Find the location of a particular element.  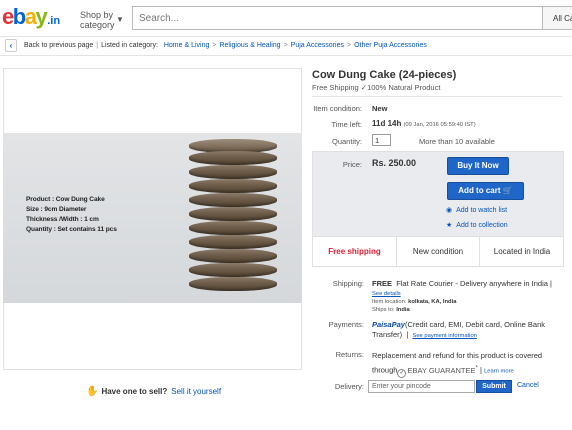

add-to-cart-button: Add to cart 🛒 is located at coordinates (485, 191).